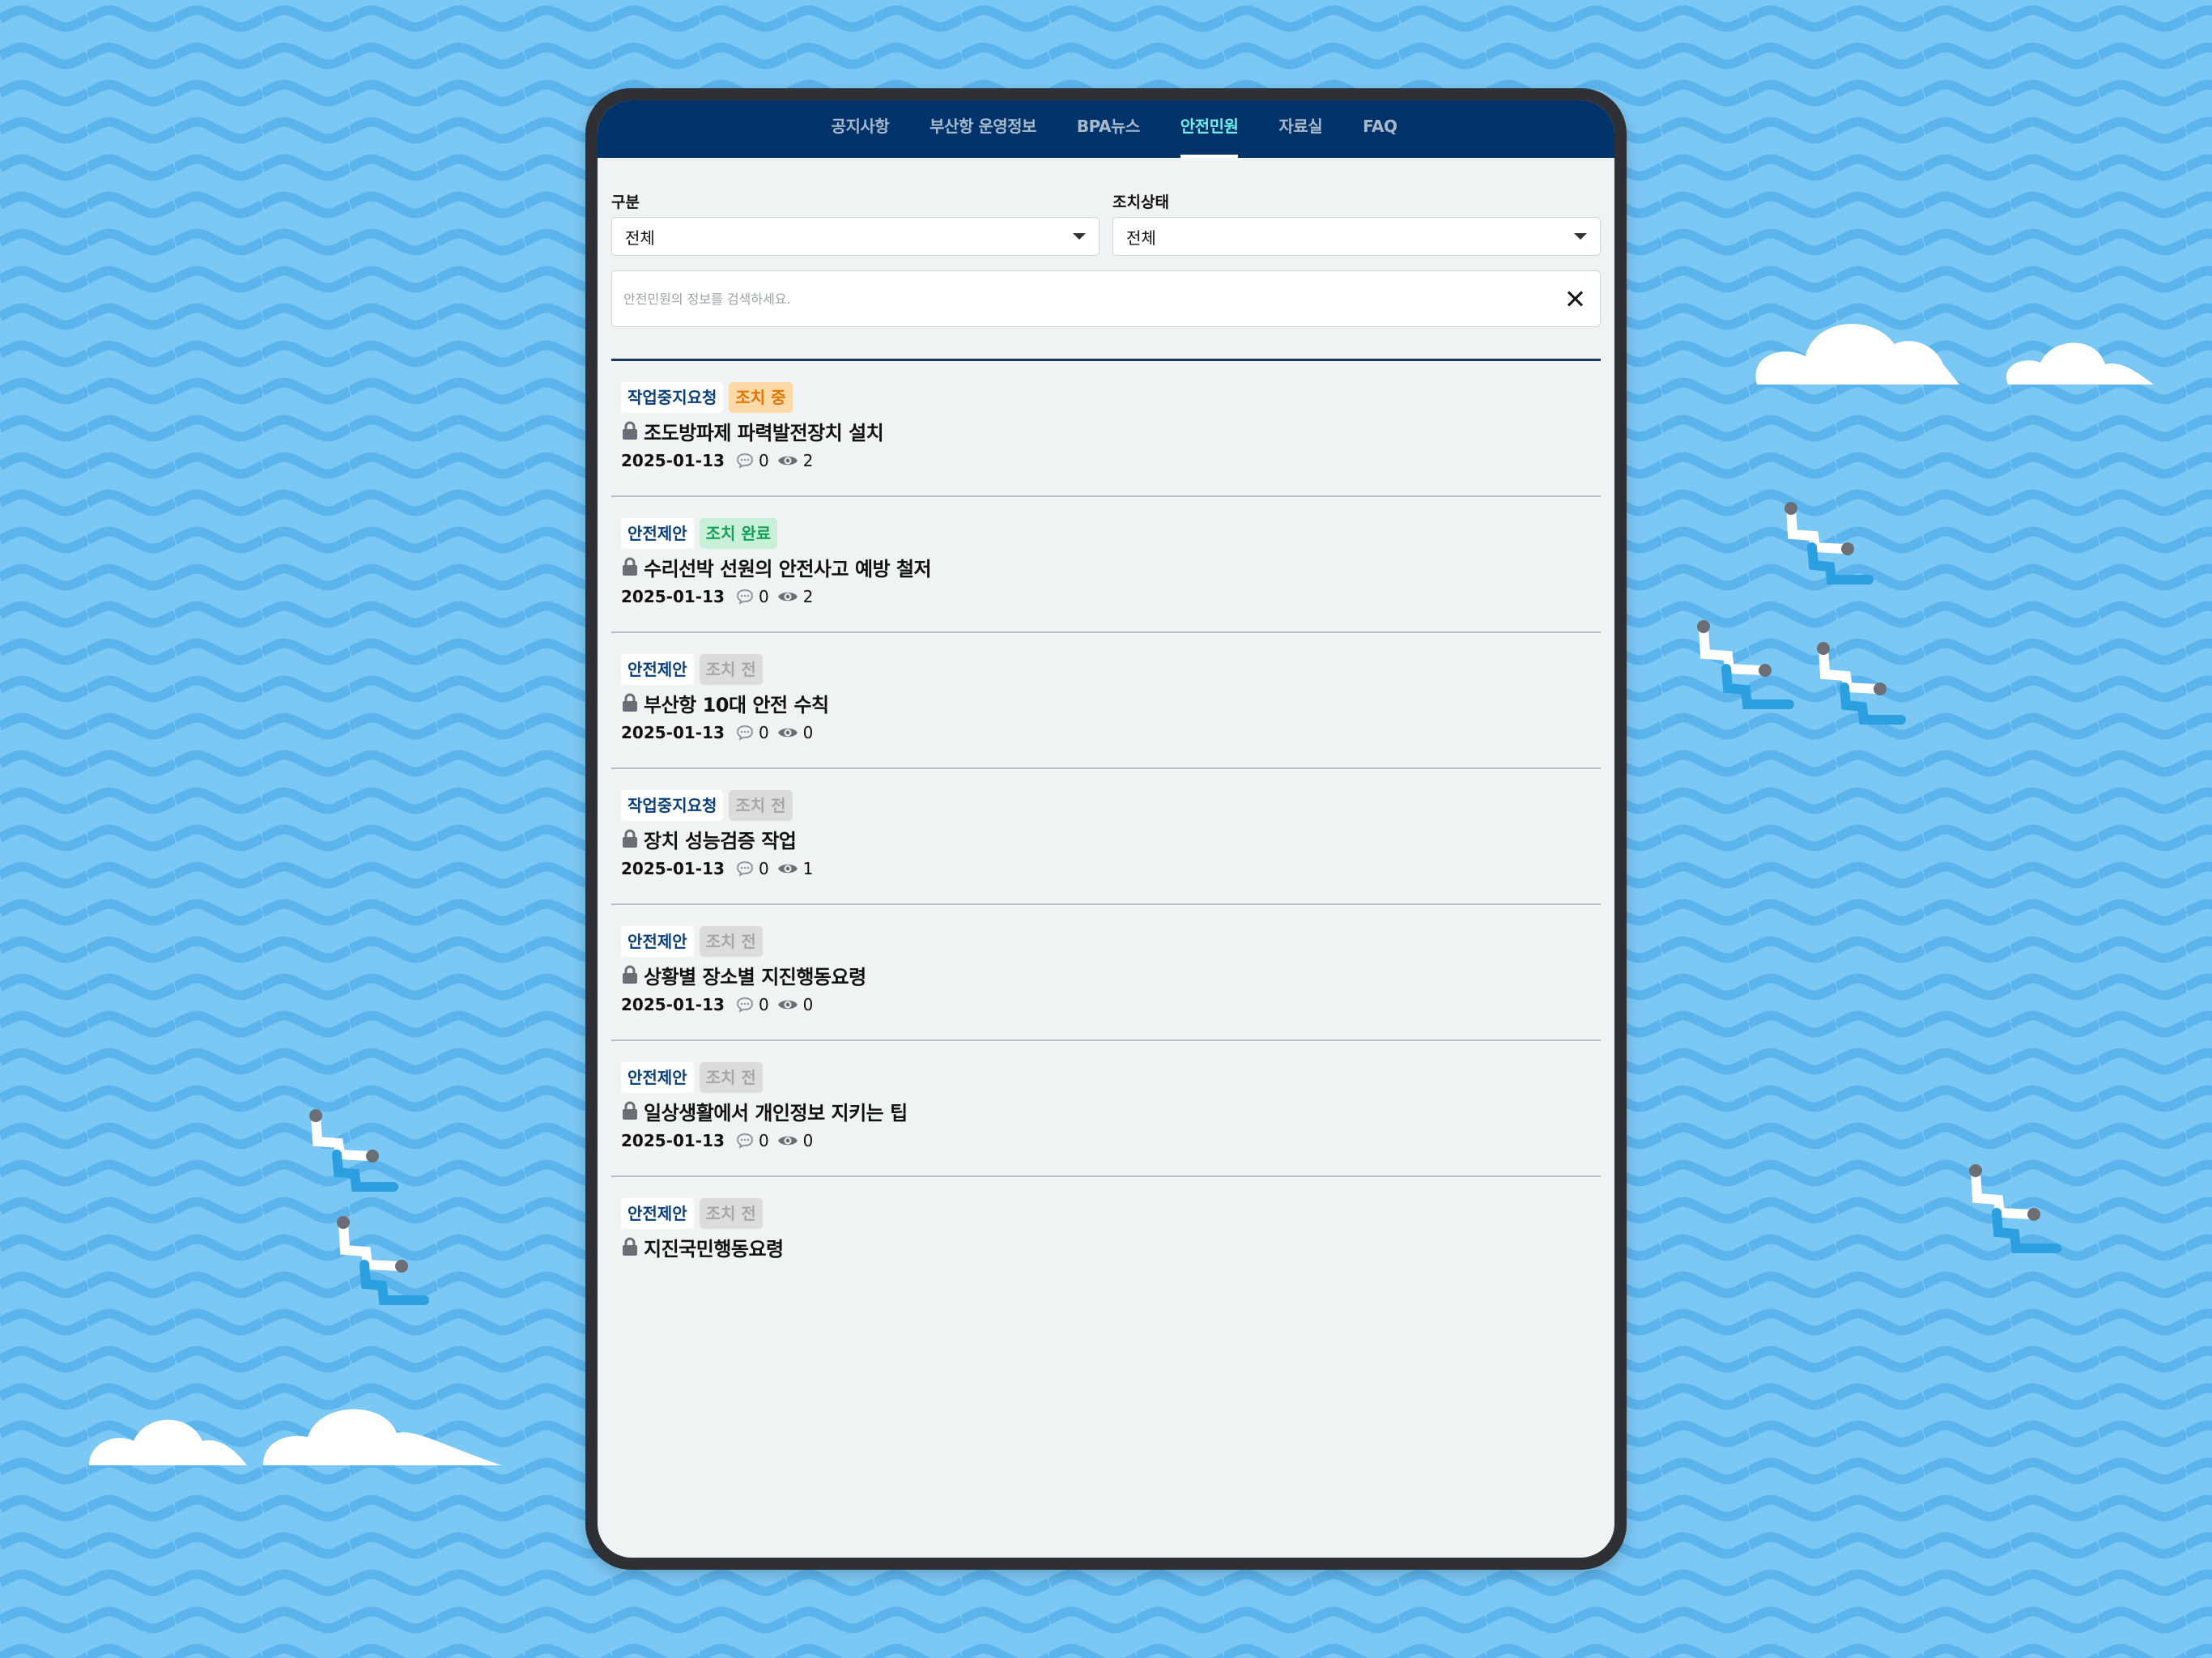  Describe the element at coordinates (808, 868) in the screenshot. I see `view-count: 1` at that location.